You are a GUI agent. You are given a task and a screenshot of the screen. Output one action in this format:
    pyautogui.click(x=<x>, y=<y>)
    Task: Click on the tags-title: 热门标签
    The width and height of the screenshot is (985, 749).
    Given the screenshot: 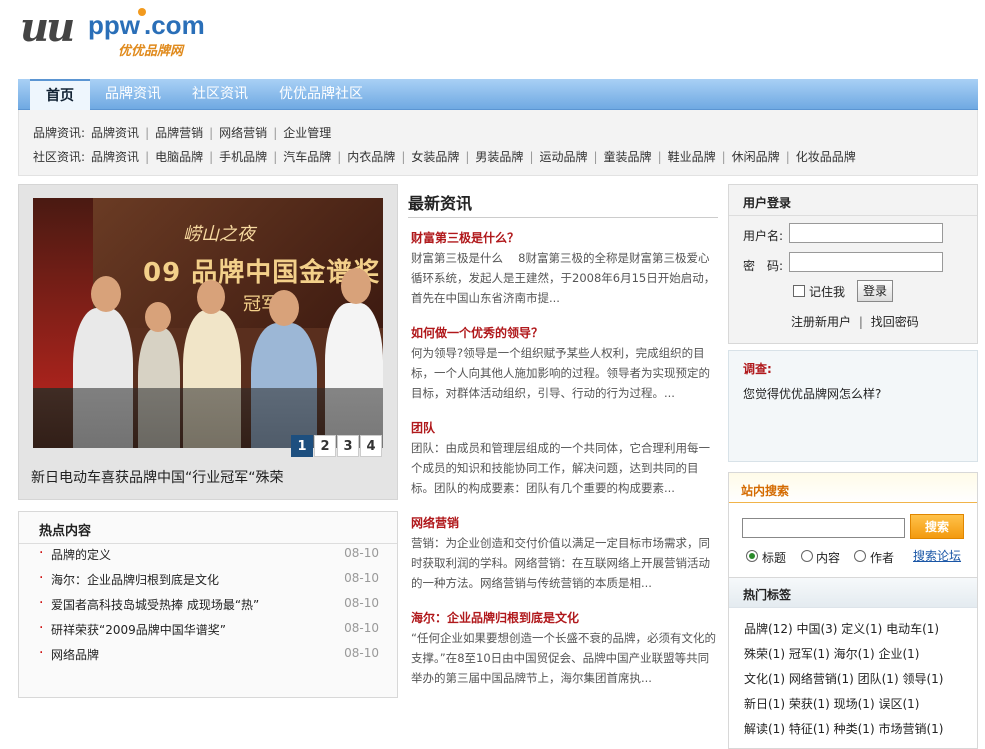 What is the action you would take?
    pyautogui.click(x=767, y=595)
    